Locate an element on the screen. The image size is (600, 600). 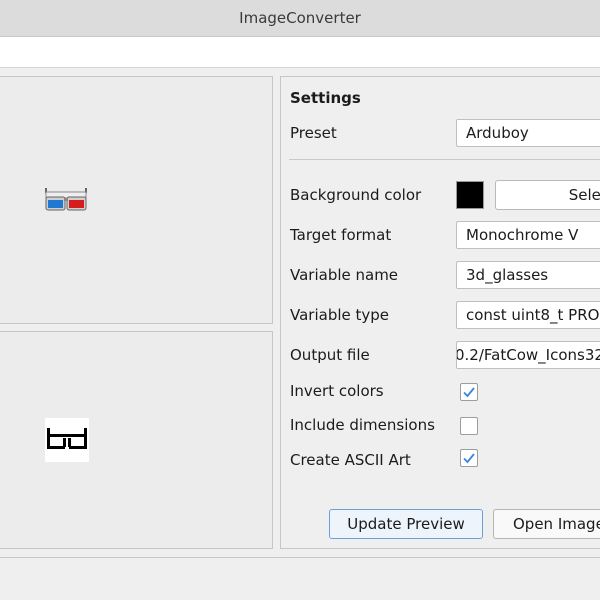
output-file-input: 0.2/FatCow_Icons32x32/3d_glasses.h is located at coordinates (528, 355).